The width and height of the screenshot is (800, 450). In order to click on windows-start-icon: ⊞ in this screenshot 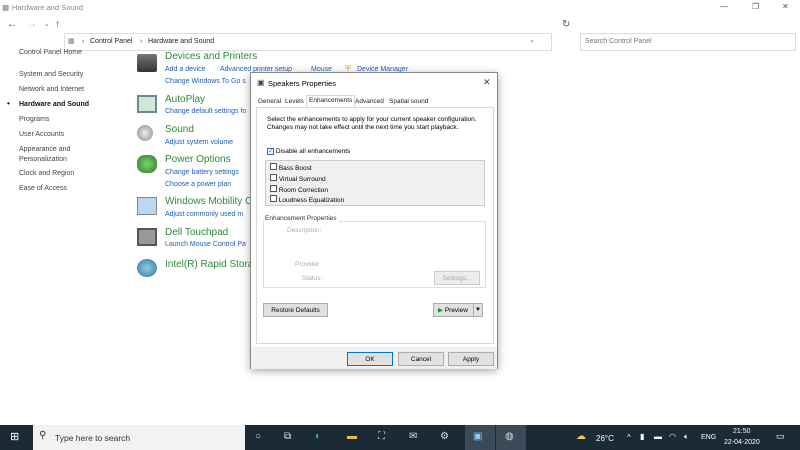, I will do `click(14, 436)`.